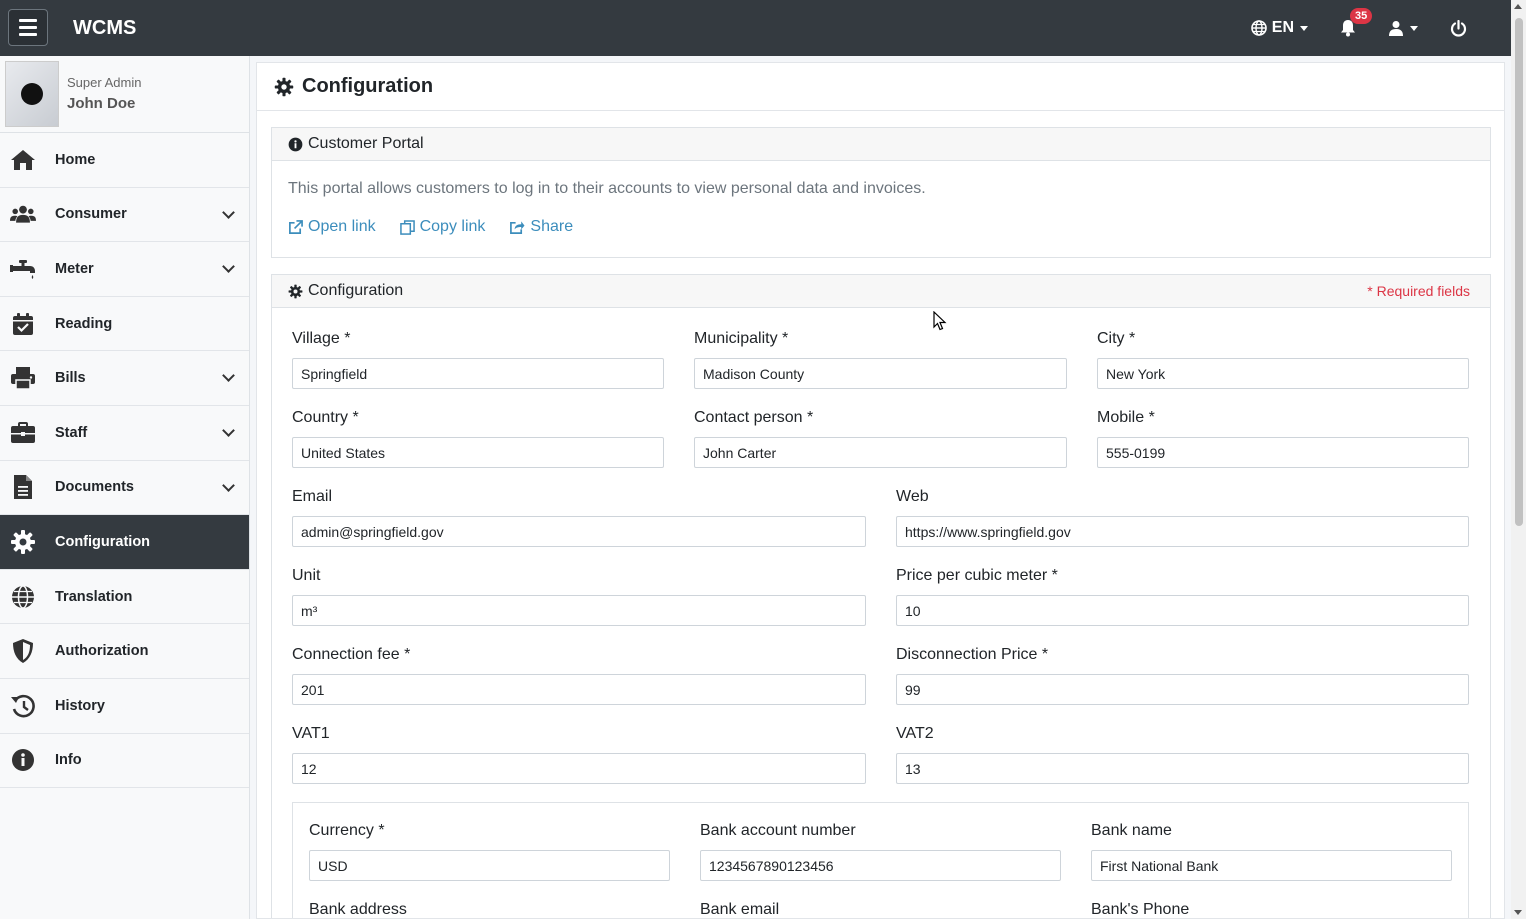 This screenshot has width=1526, height=919. I want to click on sidebar-item-label: Translation, so click(94, 596).